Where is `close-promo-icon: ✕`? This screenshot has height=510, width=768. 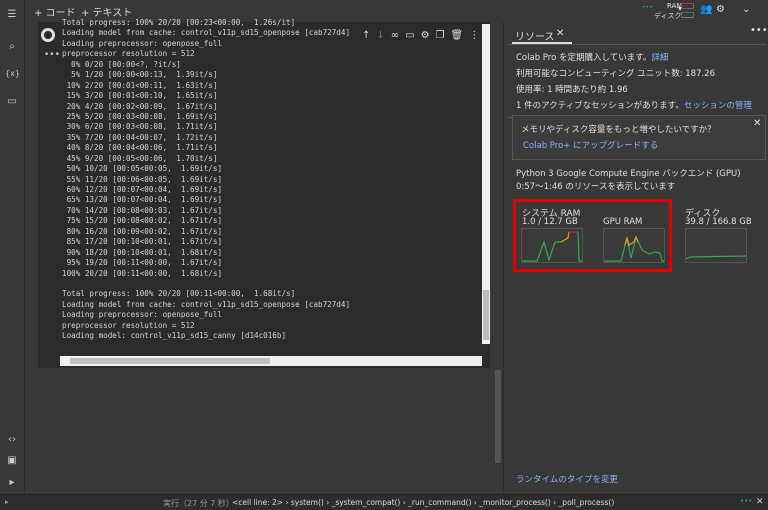
close-promo-icon: ✕ is located at coordinates (757, 123).